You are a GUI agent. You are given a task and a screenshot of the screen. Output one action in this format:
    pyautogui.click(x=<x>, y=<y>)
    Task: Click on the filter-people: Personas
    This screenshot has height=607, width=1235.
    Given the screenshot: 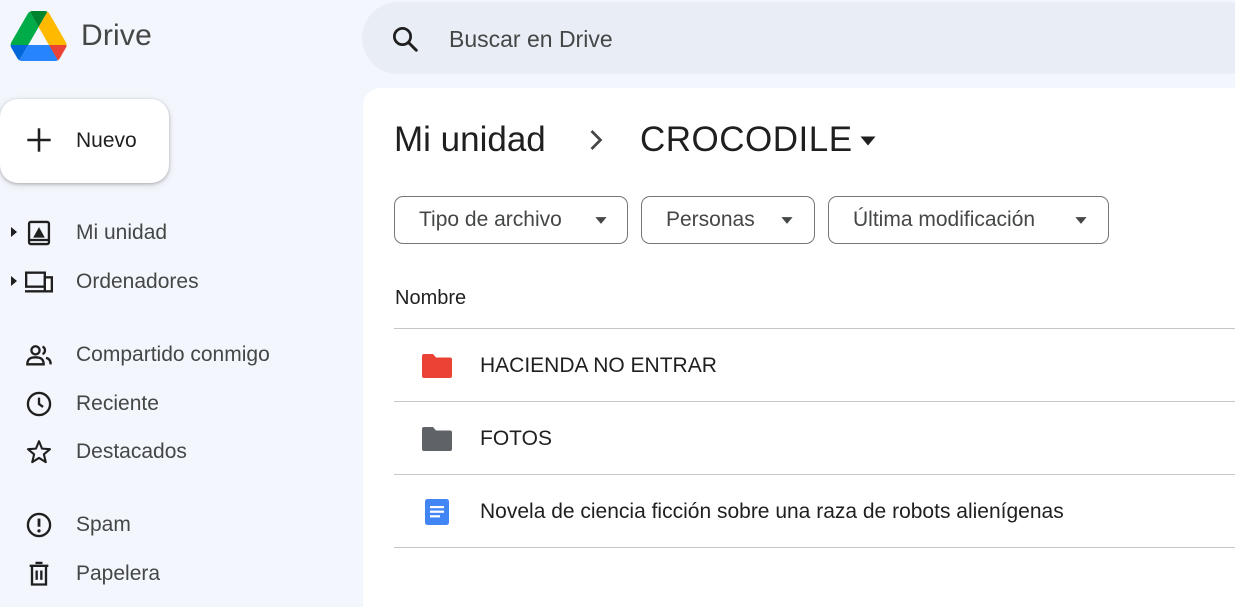 What is the action you would take?
    pyautogui.click(x=728, y=220)
    